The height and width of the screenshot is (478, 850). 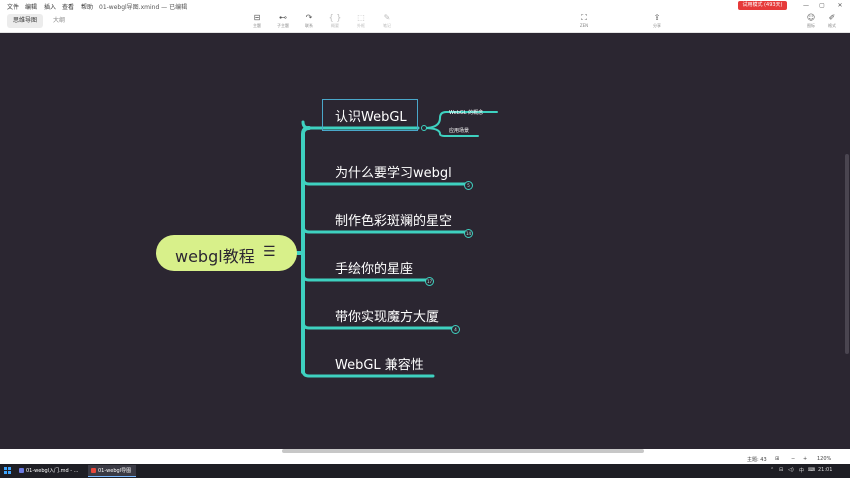 I want to click on markdown-app-icon, so click(x=21, y=470).